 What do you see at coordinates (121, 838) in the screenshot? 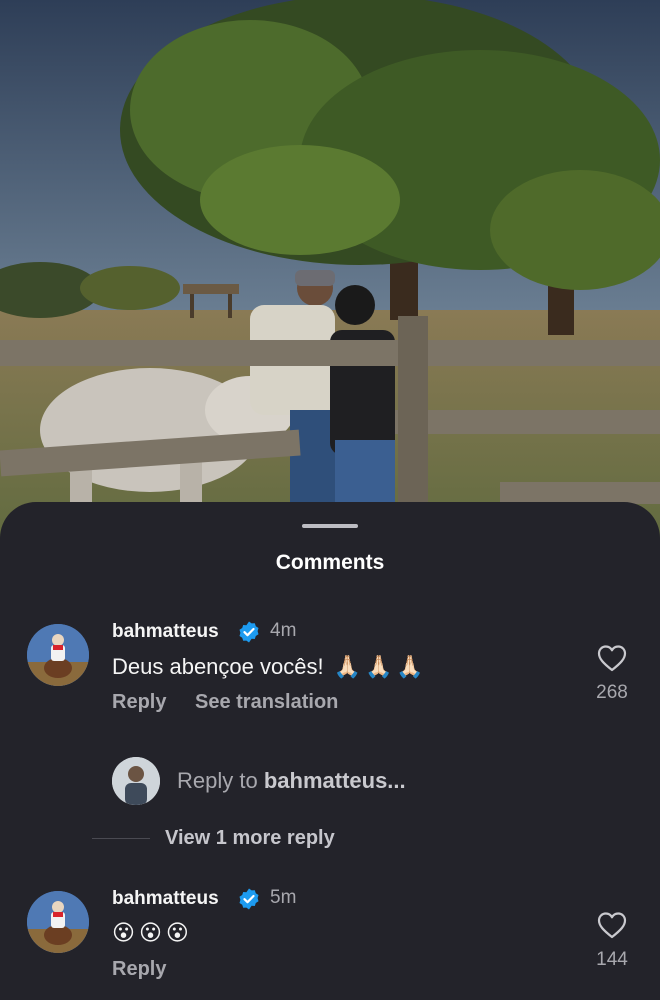
I see `divider-line` at bounding box center [121, 838].